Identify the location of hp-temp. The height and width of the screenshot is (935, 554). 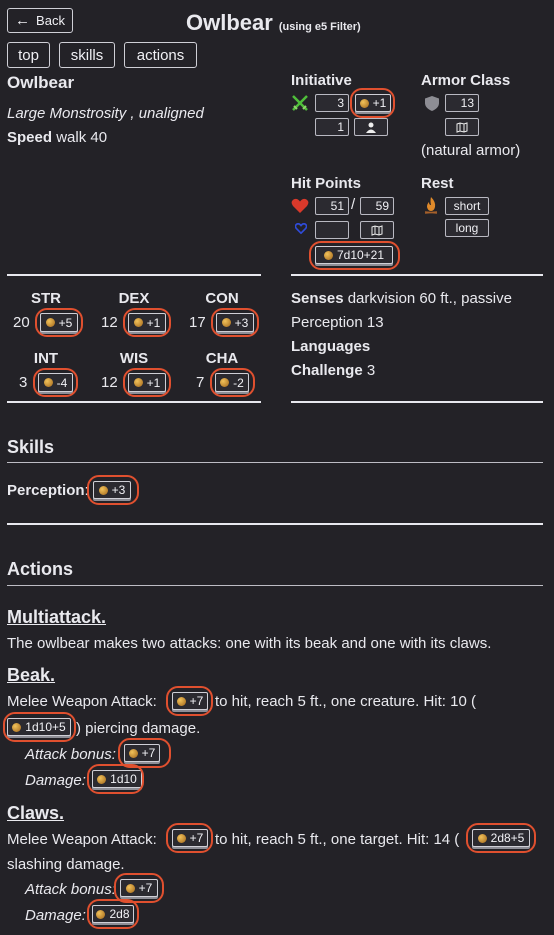
(332, 230).